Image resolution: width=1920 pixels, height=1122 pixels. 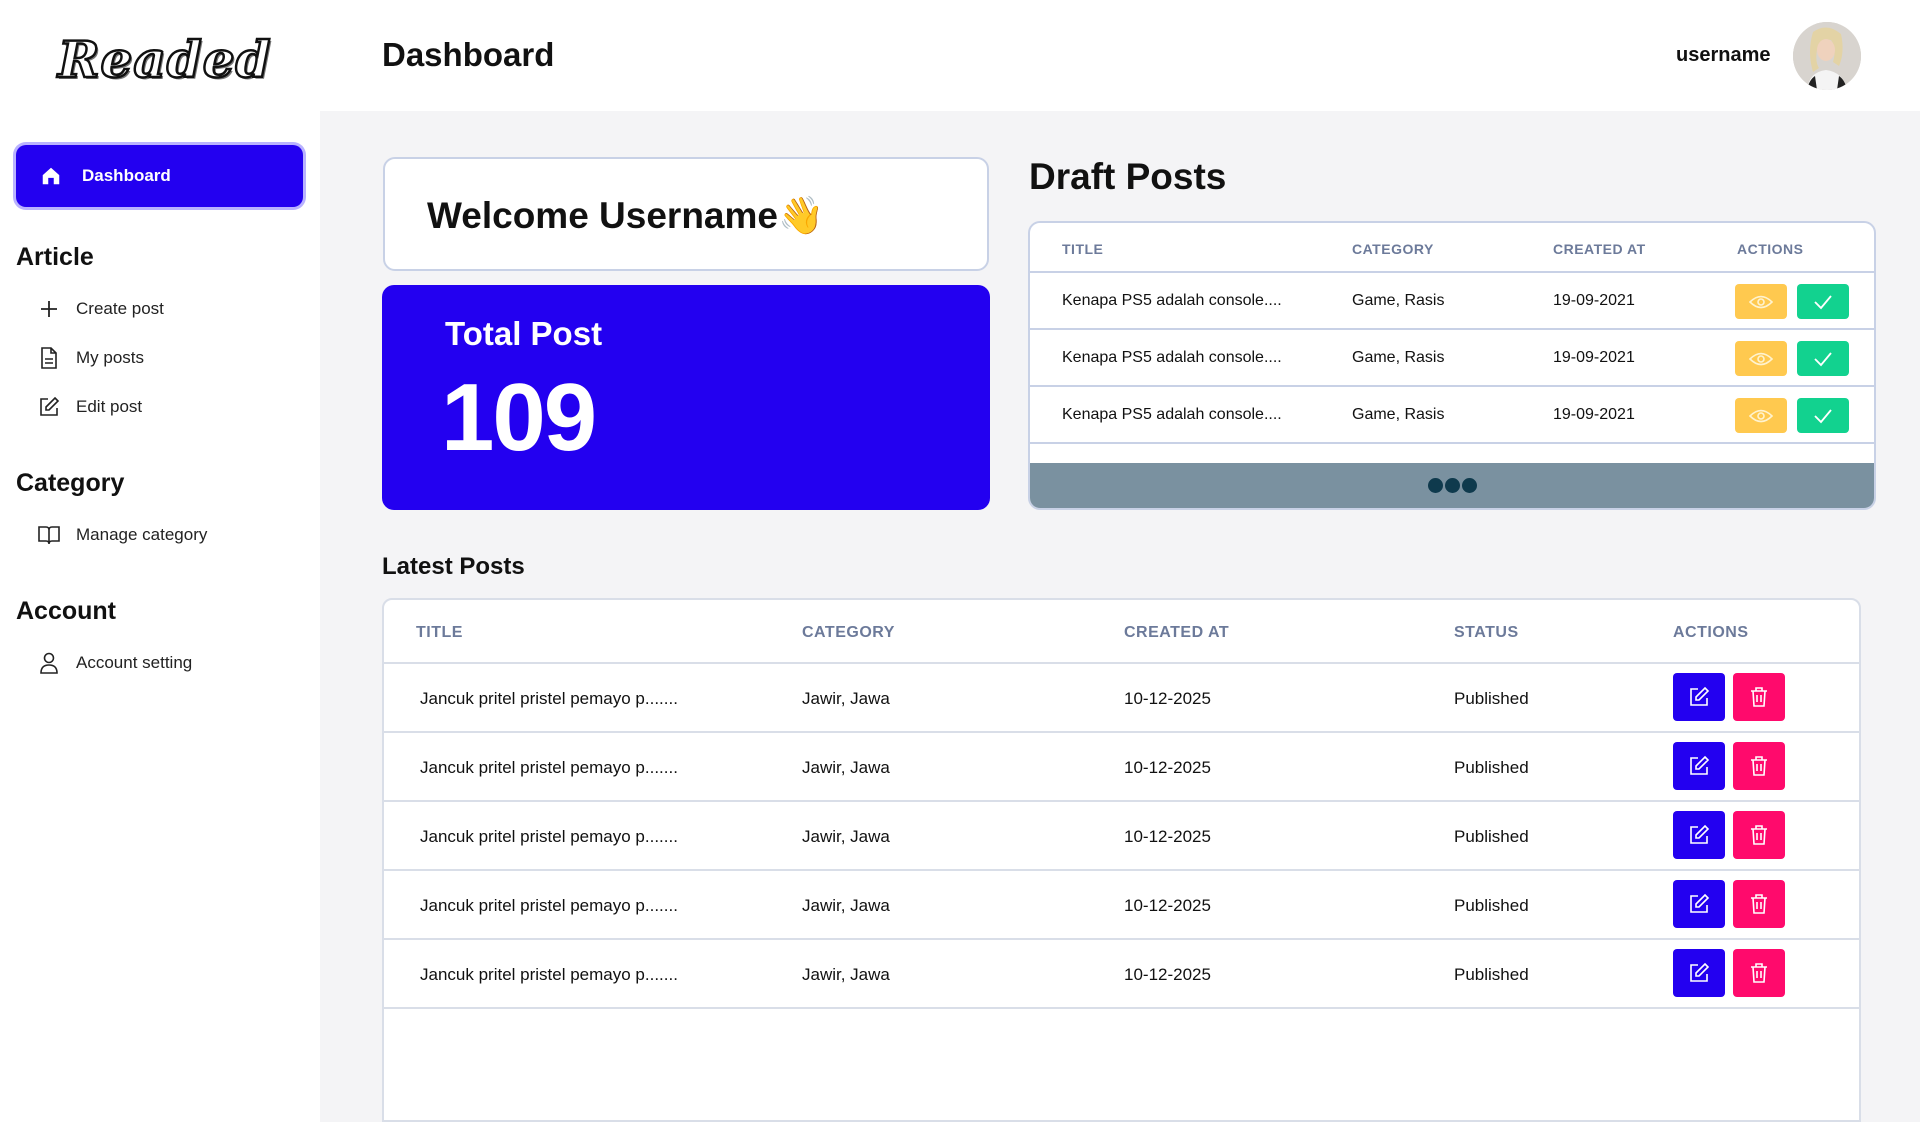 What do you see at coordinates (109, 406) in the screenshot?
I see `sidebar-item-label: Edit post` at bounding box center [109, 406].